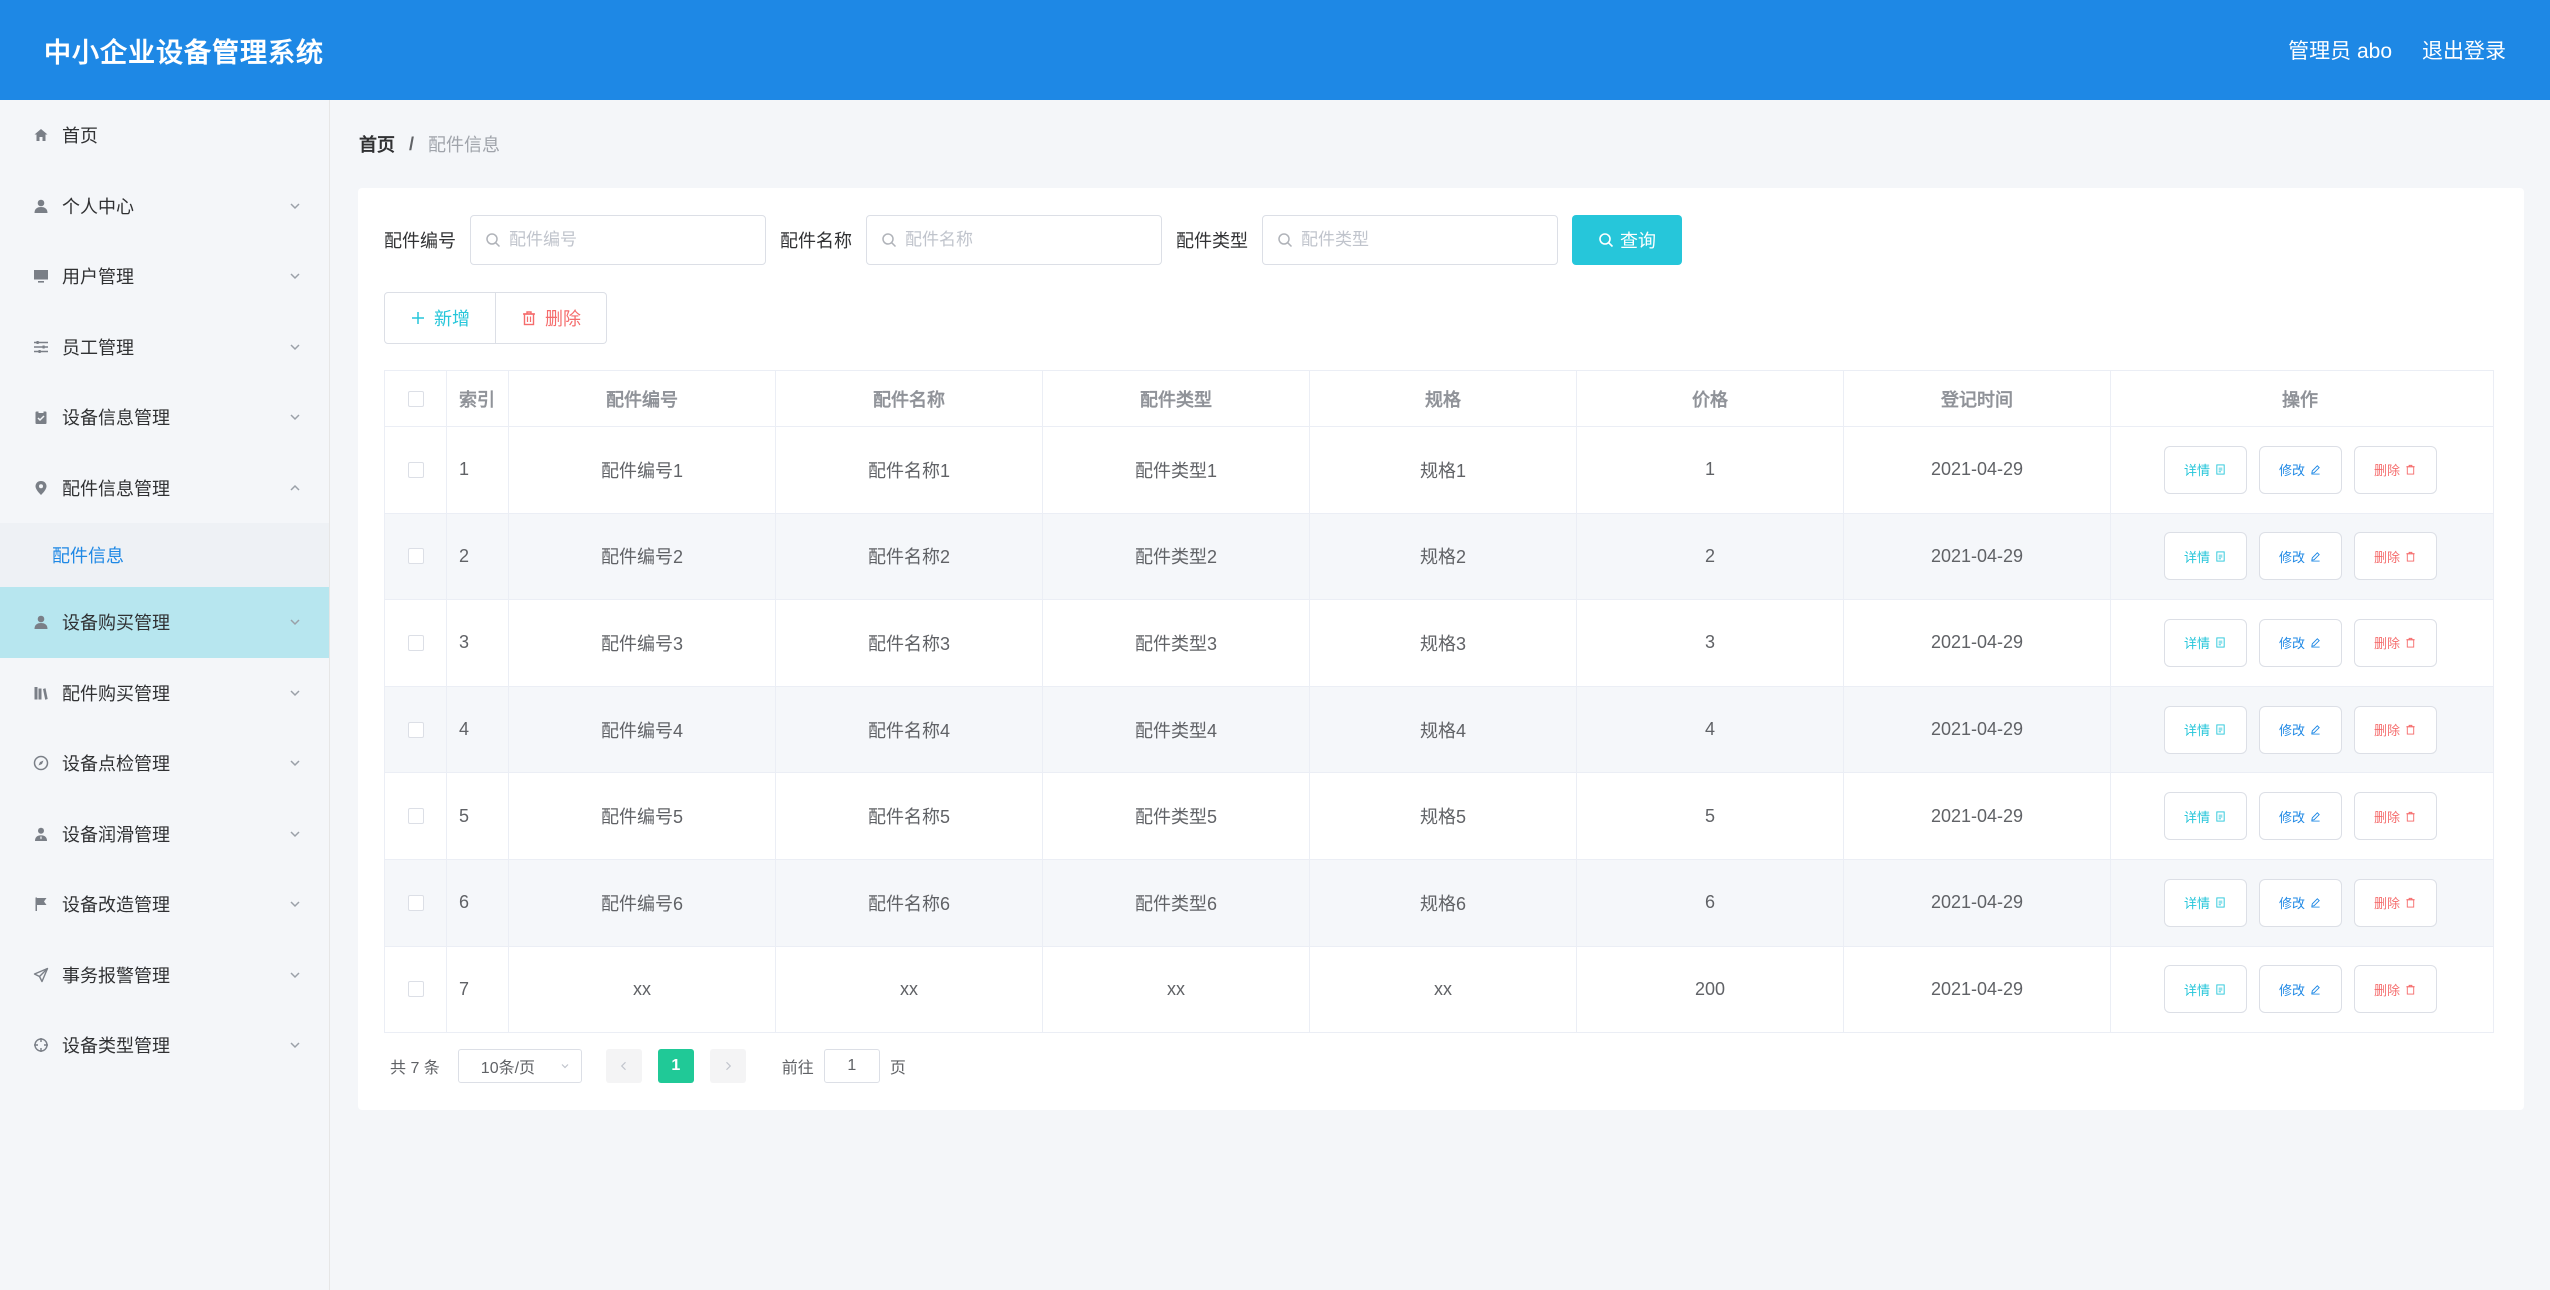  What do you see at coordinates (164, 555) in the screenshot?
I see `submenu-item-part-info: 配件信息` at bounding box center [164, 555].